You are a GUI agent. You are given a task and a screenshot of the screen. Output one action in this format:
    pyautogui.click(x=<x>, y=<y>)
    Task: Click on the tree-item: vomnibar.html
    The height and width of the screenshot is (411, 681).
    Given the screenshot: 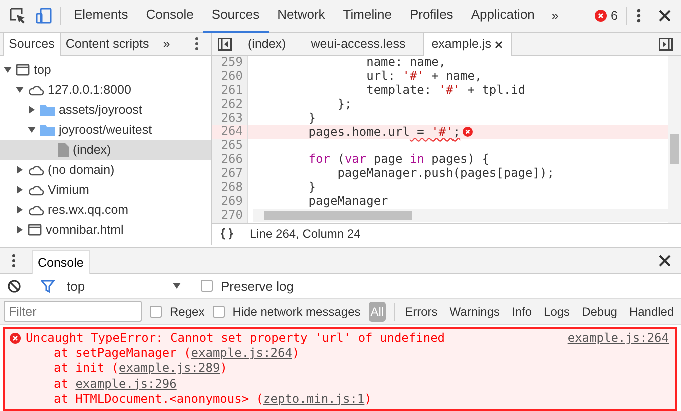 What is the action you would take?
    pyautogui.click(x=105, y=230)
    